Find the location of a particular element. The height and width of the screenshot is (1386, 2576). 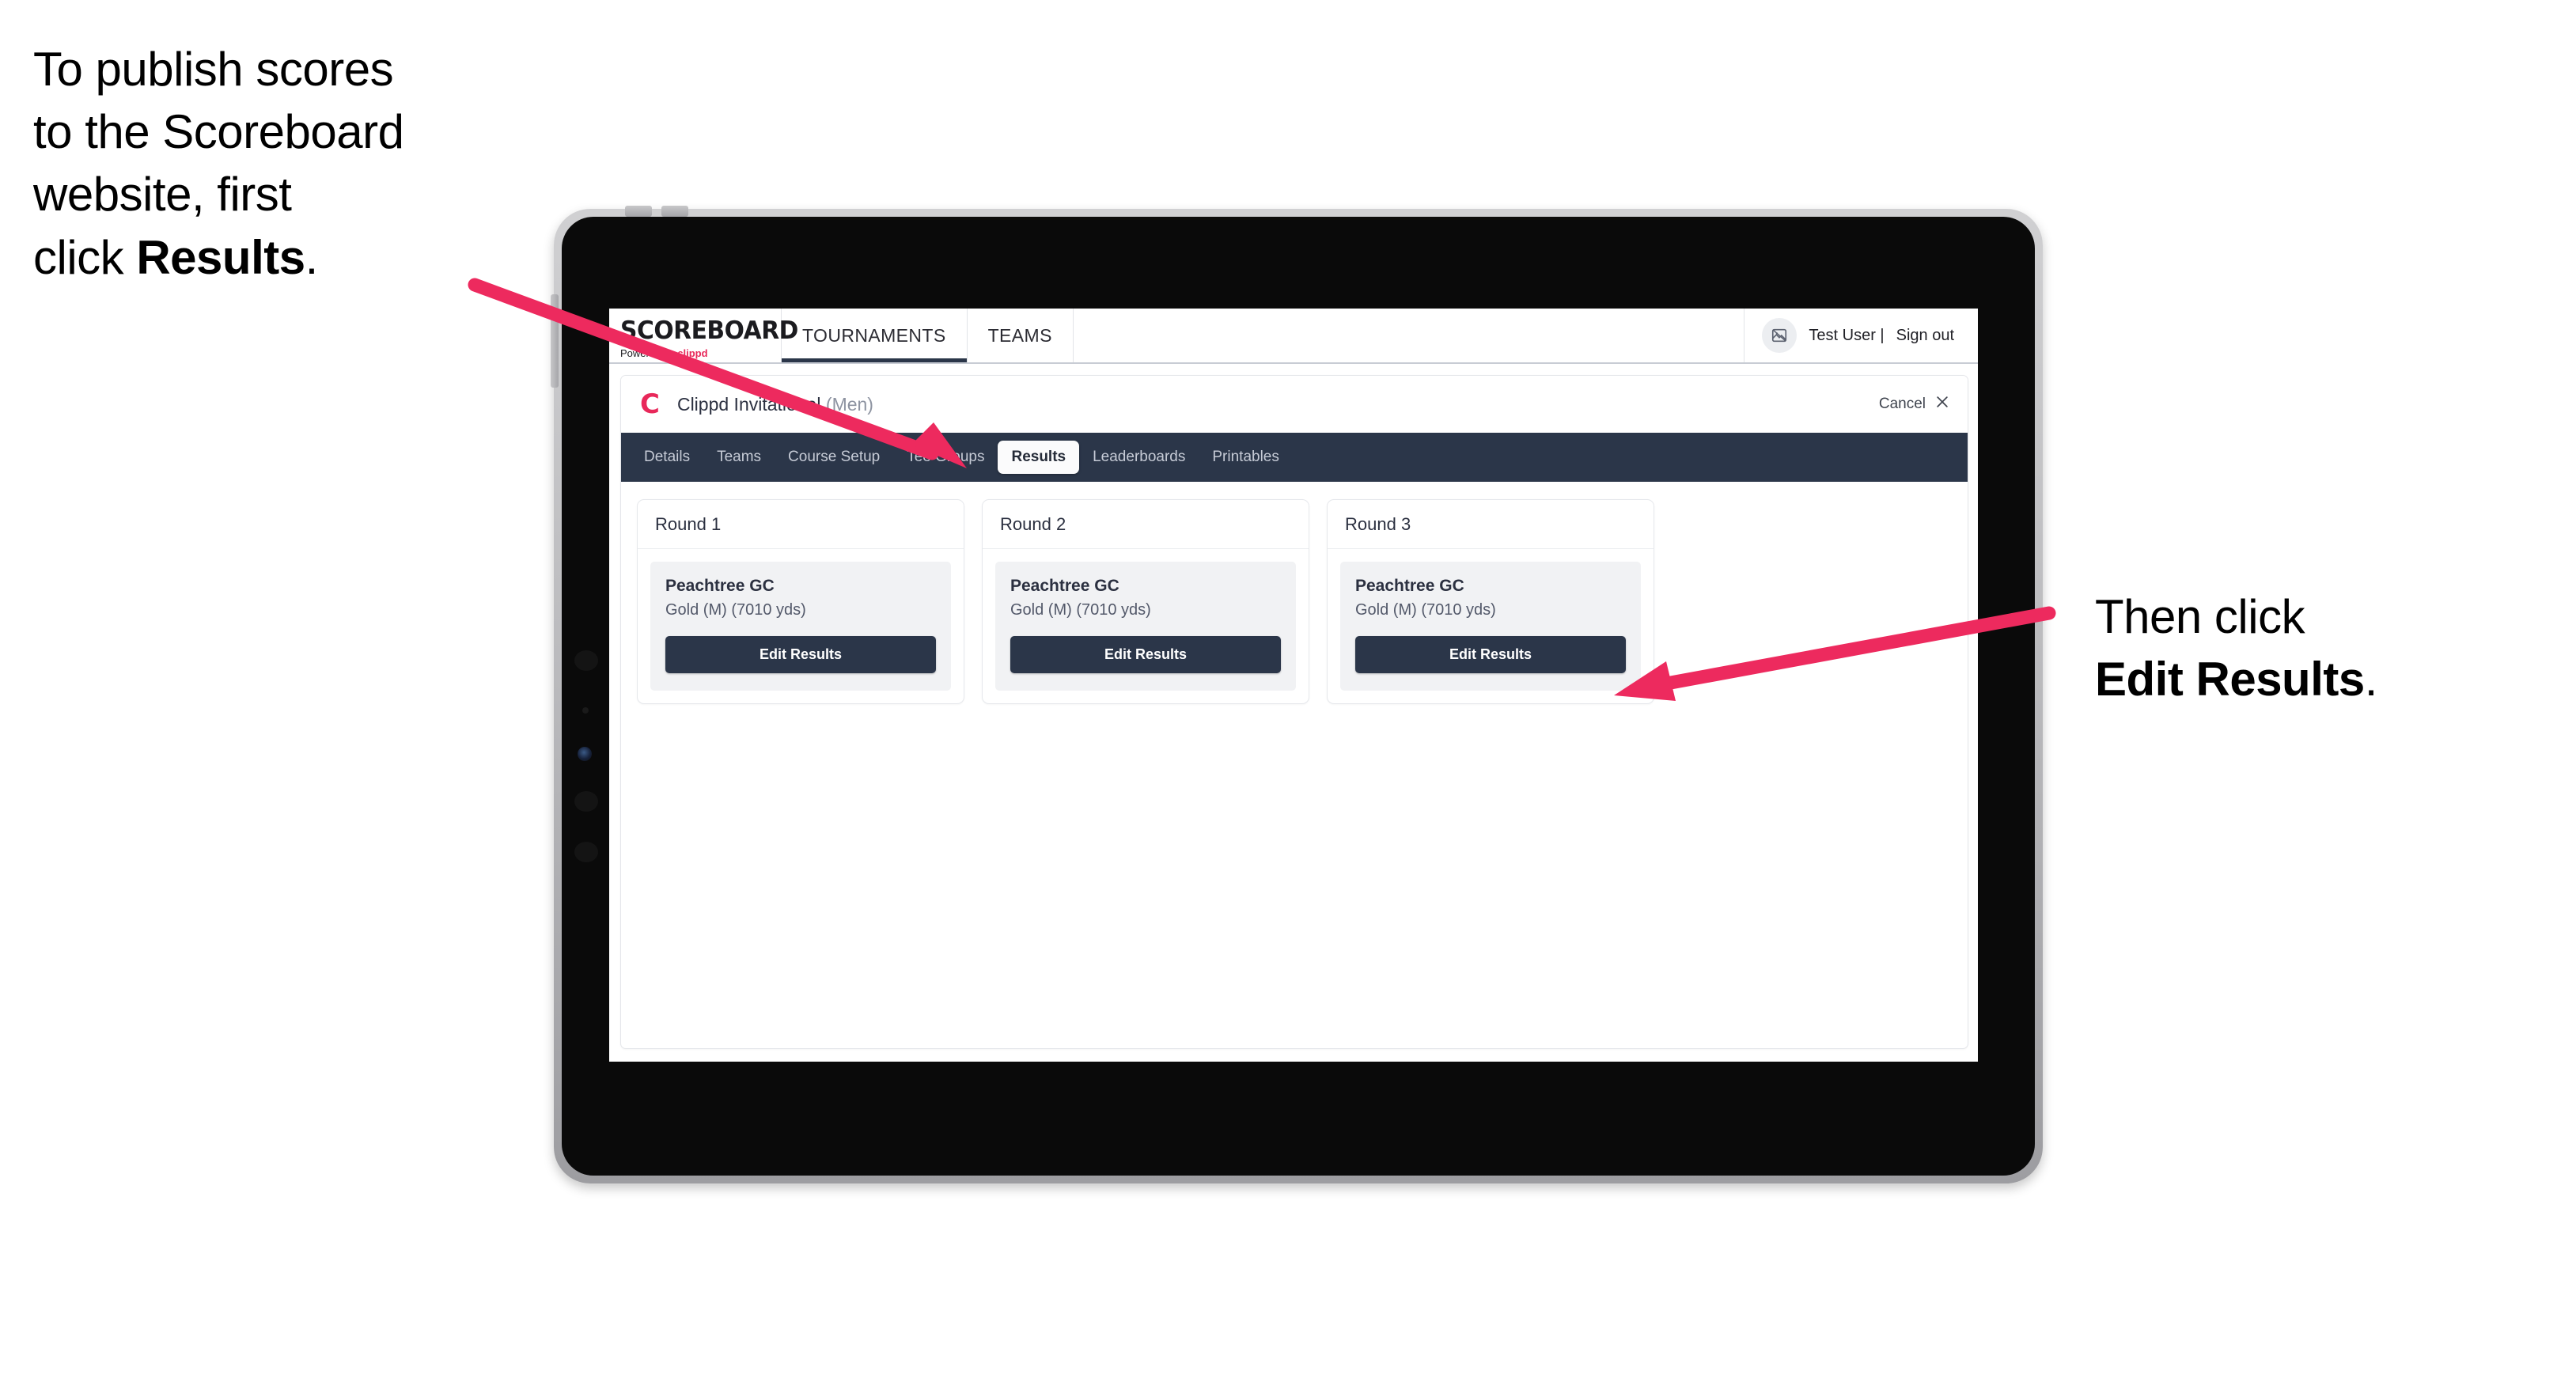

tab-details-label: Details is located at coordinates (667, 457).